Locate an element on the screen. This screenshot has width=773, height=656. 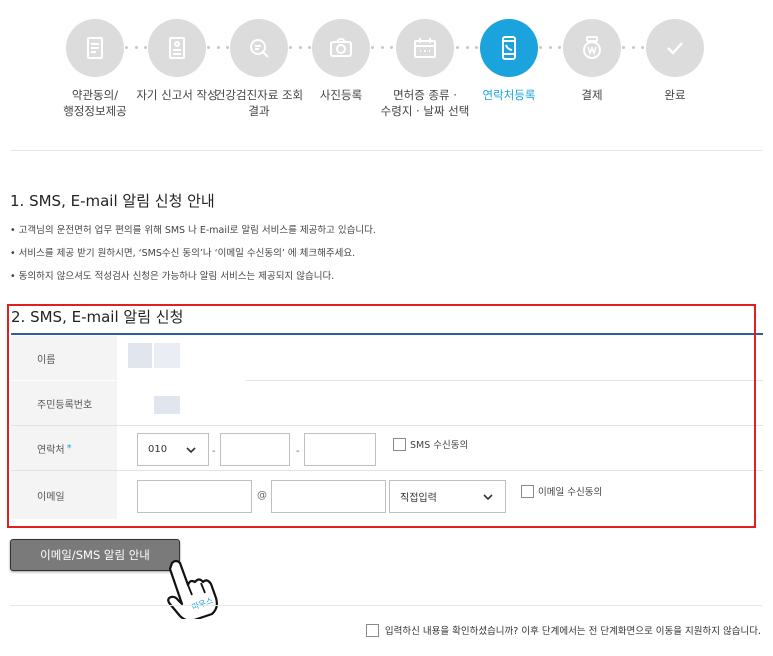
step-contact is located at coordinates (509, 48).